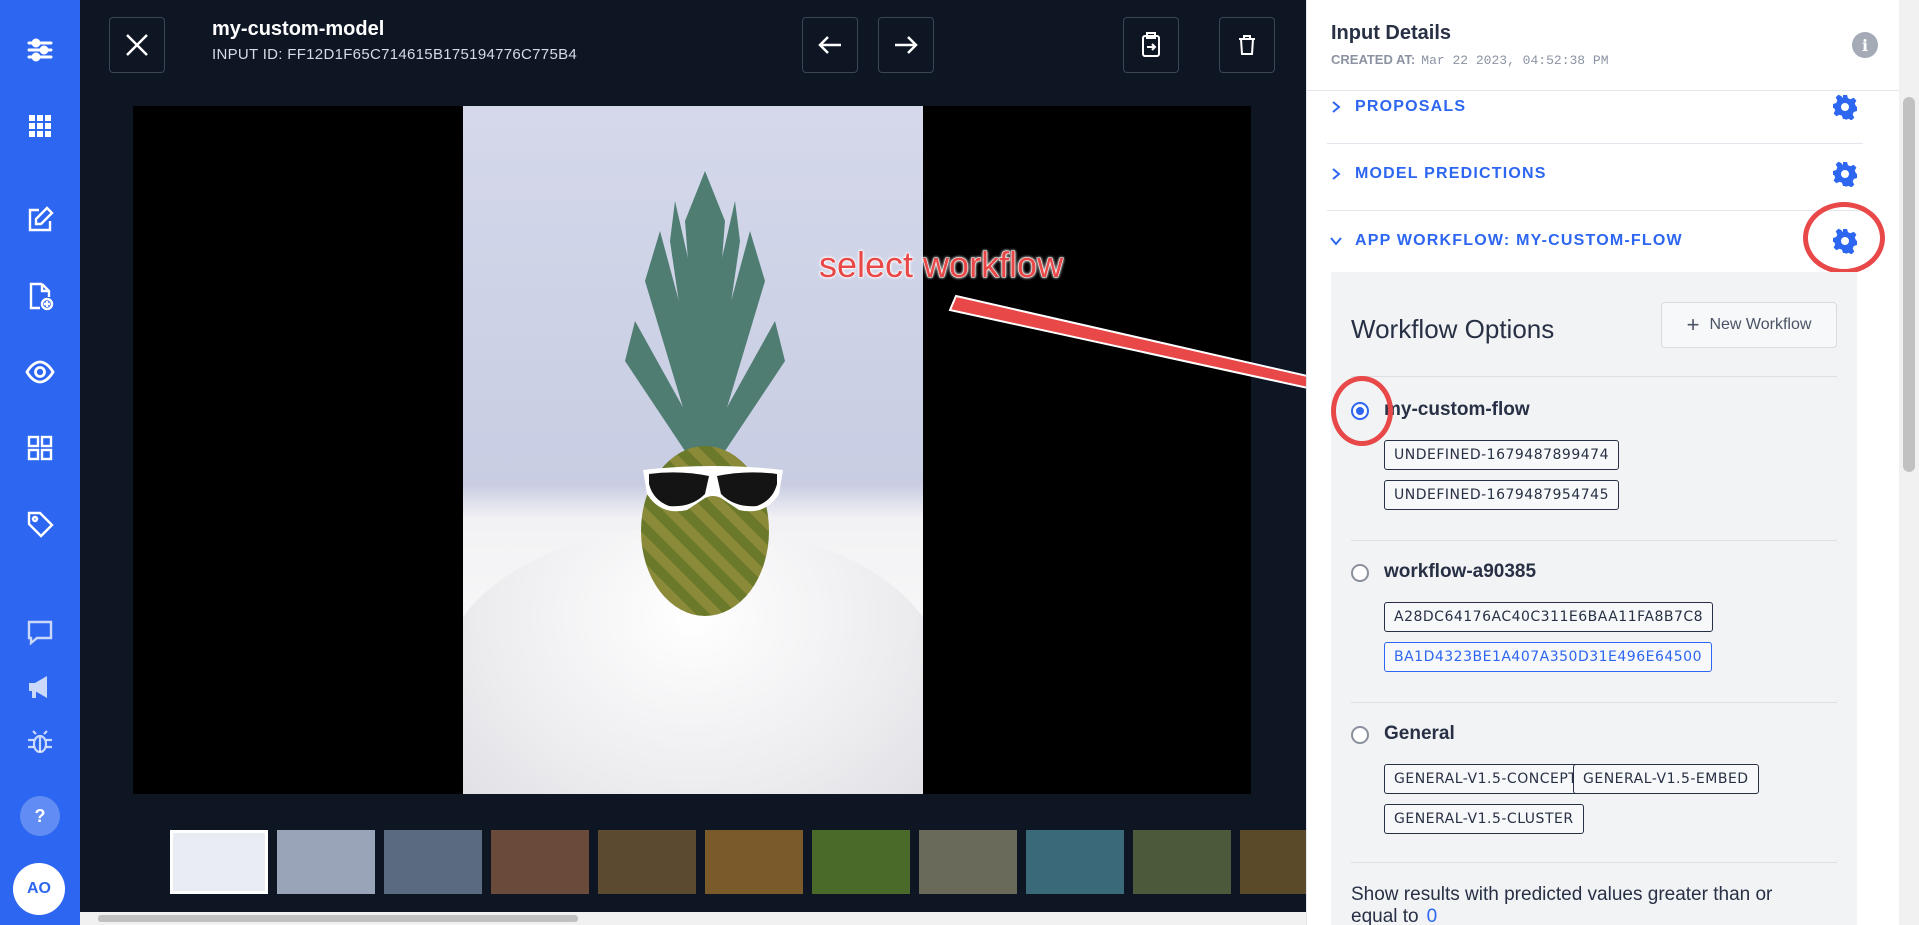 The height and width of the screenshot is (925, 1919). I want to click on workflow-tag: GENERAL-V1.5-CLUSTER, so click(1484, 819).